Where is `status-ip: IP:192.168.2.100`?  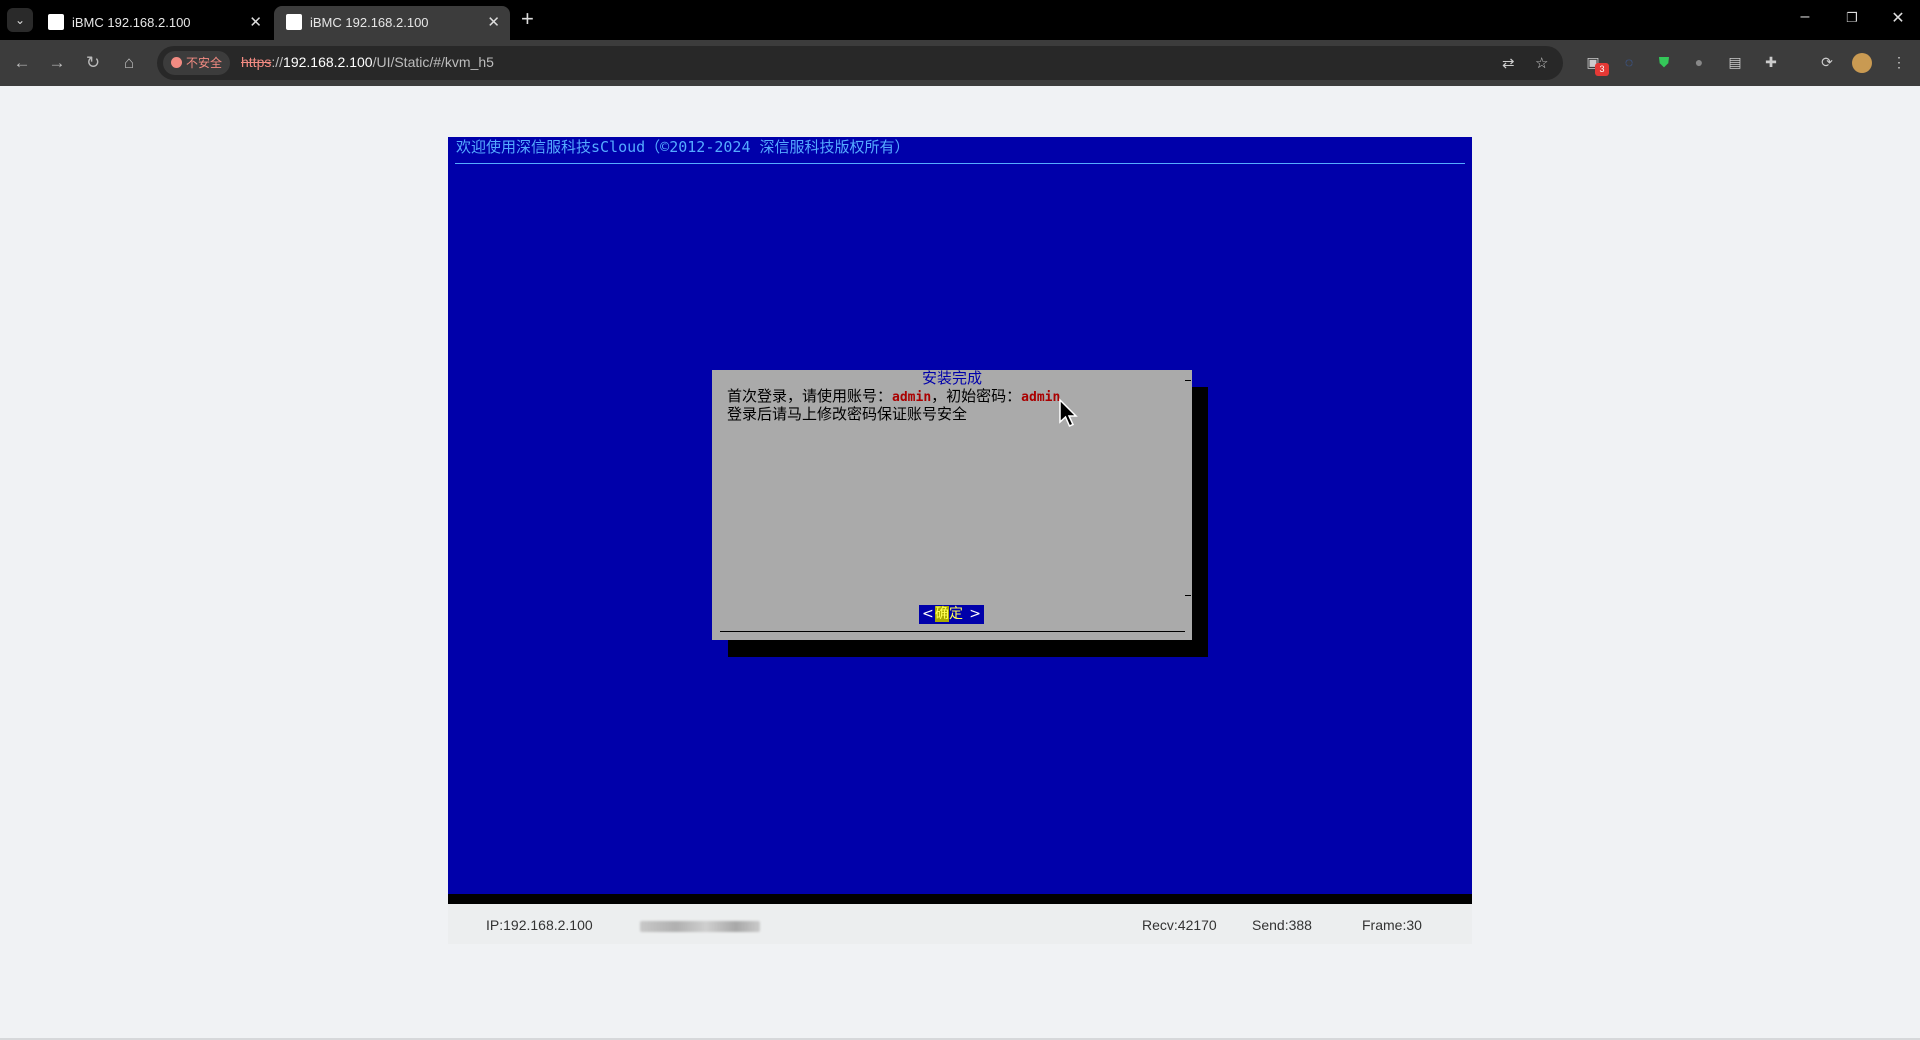 status-ip: IP:192.168.2.100 is located at coordinates (539, 925).